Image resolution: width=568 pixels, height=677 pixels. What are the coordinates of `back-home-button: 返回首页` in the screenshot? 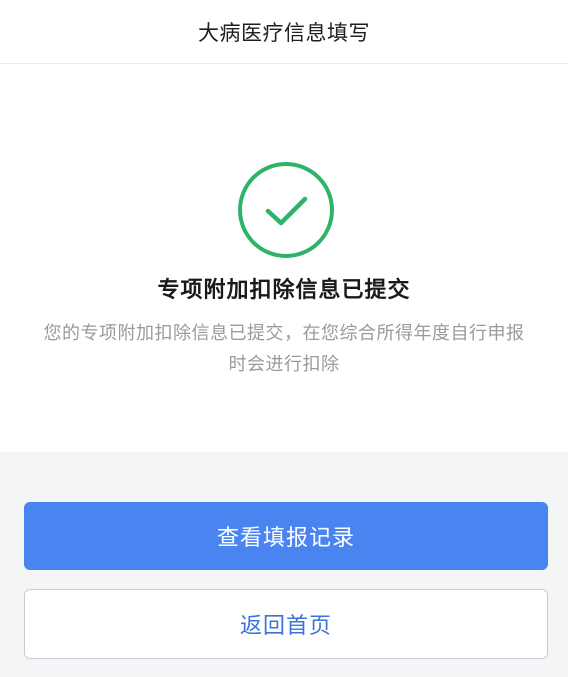 It's located at (286, 624).